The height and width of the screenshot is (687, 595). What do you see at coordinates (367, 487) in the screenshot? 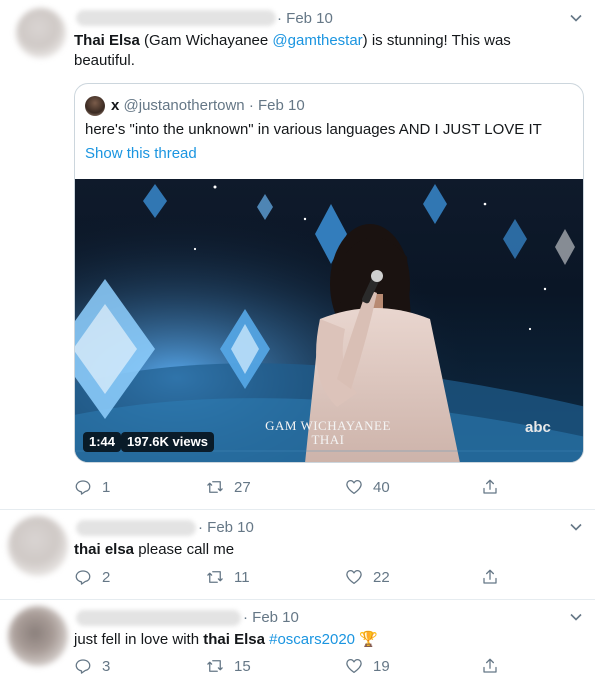
I see `like-button: 40` at bounding box center [367, 487].